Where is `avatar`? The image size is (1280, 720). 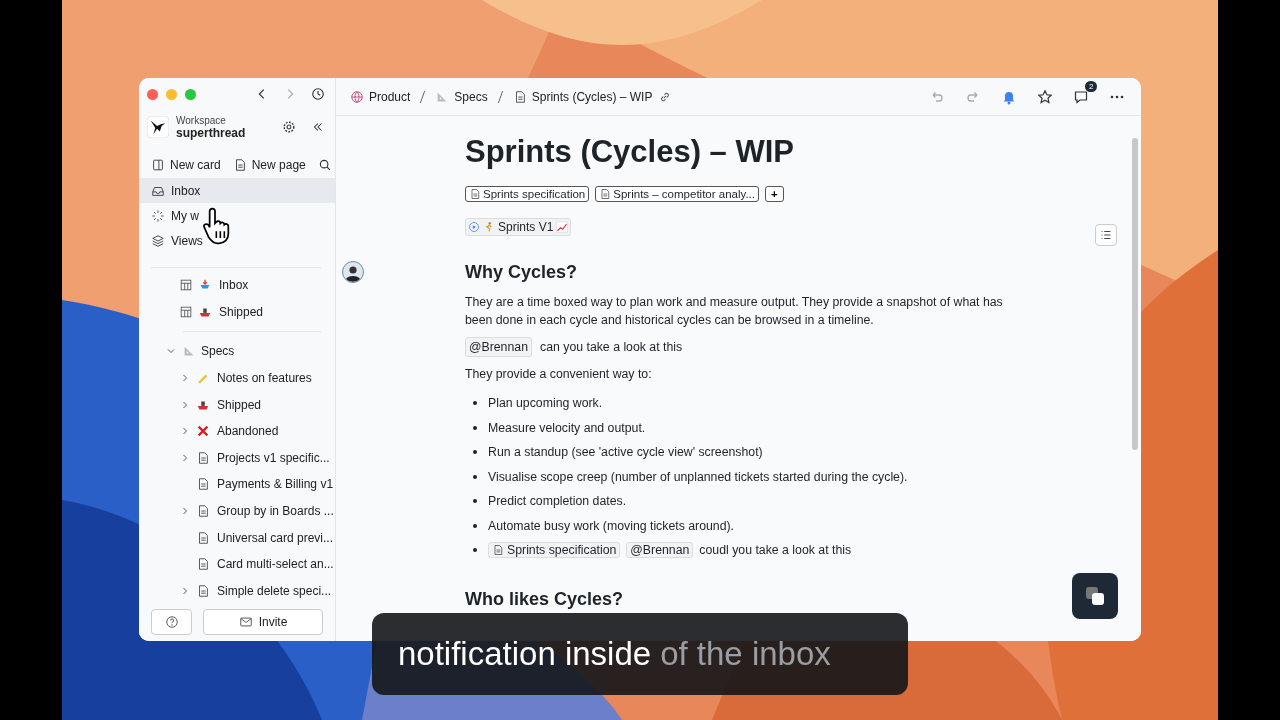
avatar is located at coordinates (353, 272).